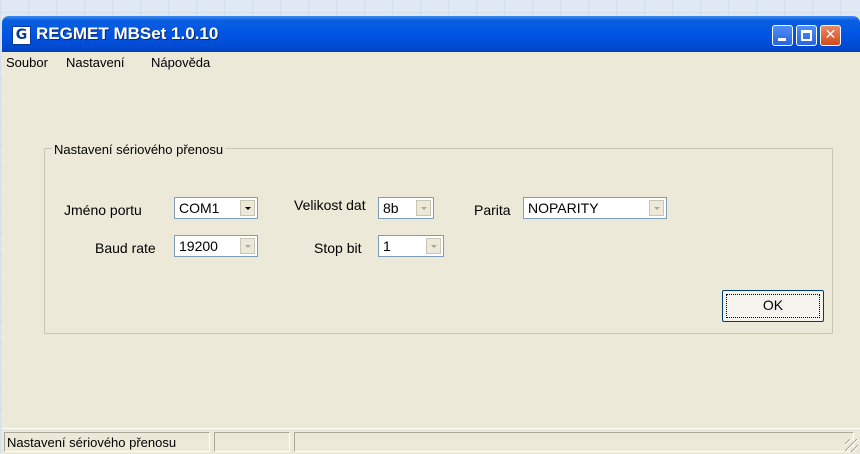 This screenshot has height=454, width=860. Describe the element at coordinates (125, 248) in the screenshot. I see `baud-rate-label: Baud rate` at that location.